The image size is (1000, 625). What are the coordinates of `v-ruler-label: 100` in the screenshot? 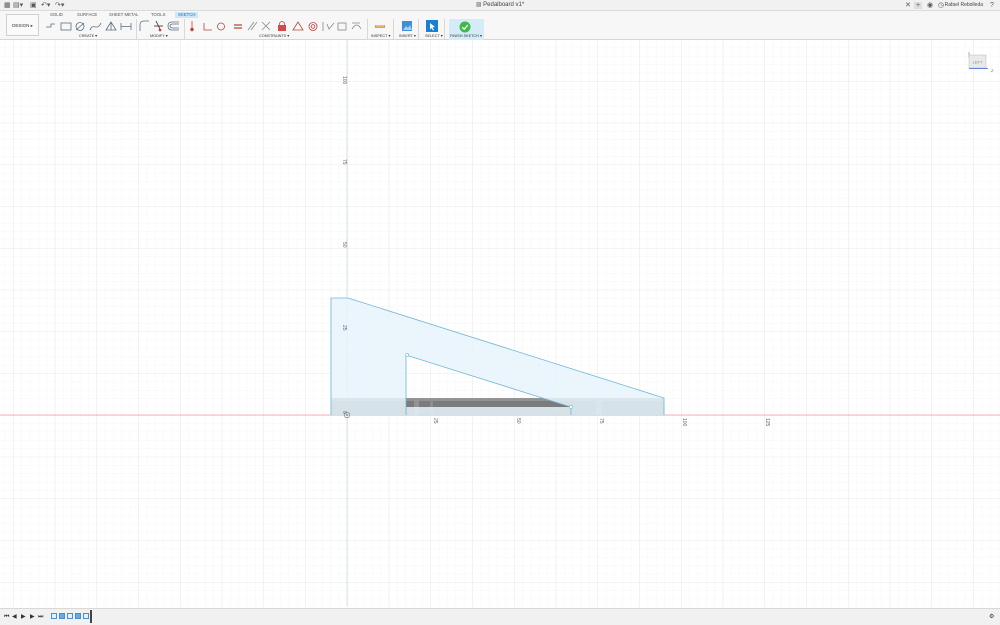 It's located at (344, 80).